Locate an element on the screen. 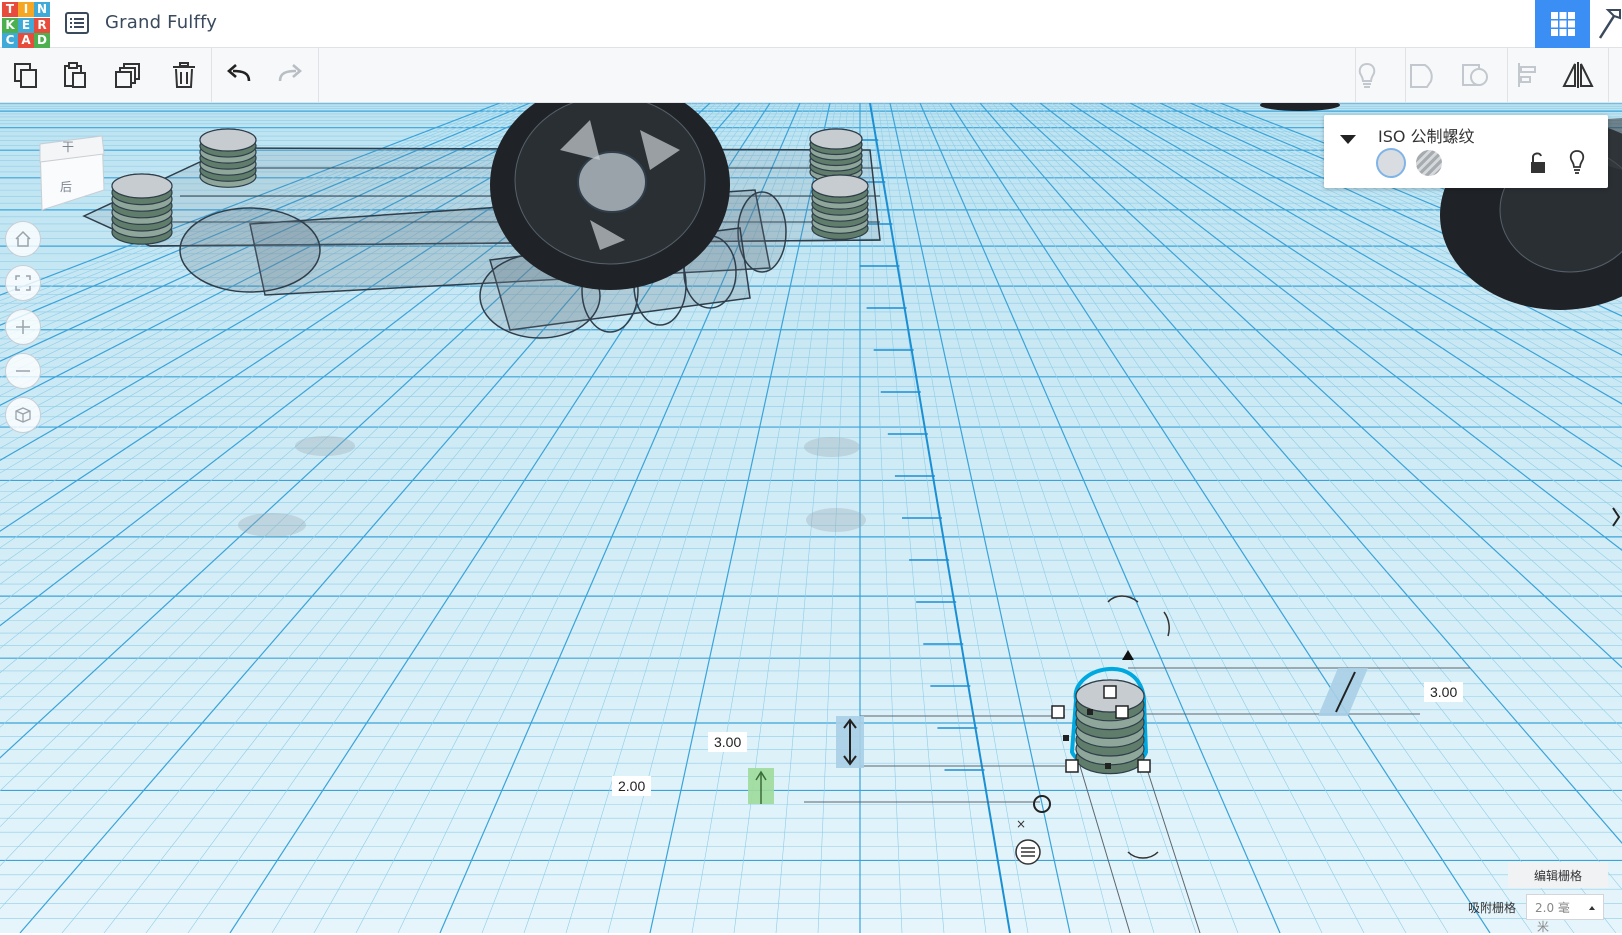  view-cube-front: 后 is located at coordinates (66, 186).